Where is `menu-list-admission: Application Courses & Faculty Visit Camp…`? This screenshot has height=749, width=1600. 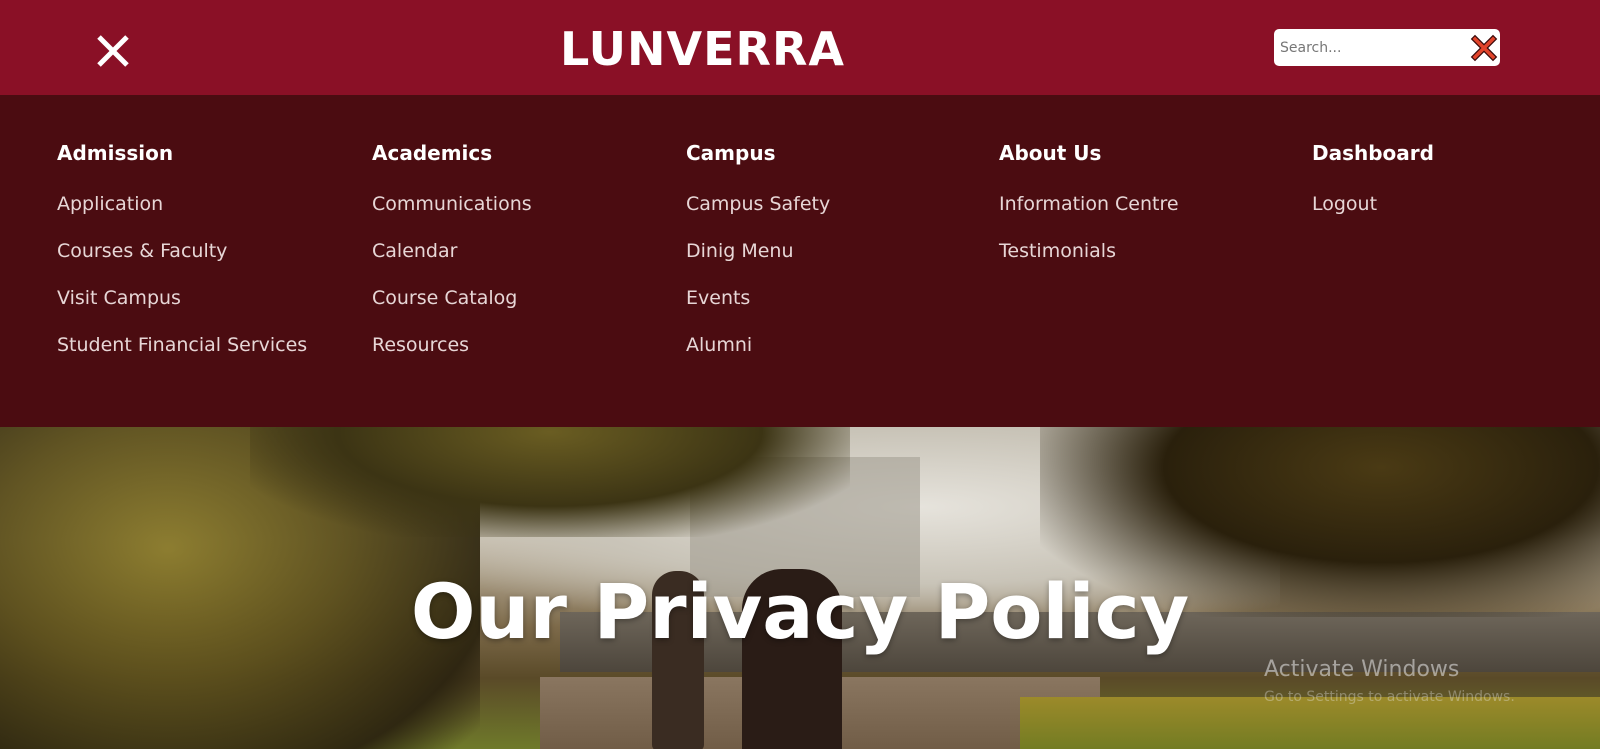
menu-list-admission: Application Courses & Faculty Visit Camp… is located at coordinates (207, 285).